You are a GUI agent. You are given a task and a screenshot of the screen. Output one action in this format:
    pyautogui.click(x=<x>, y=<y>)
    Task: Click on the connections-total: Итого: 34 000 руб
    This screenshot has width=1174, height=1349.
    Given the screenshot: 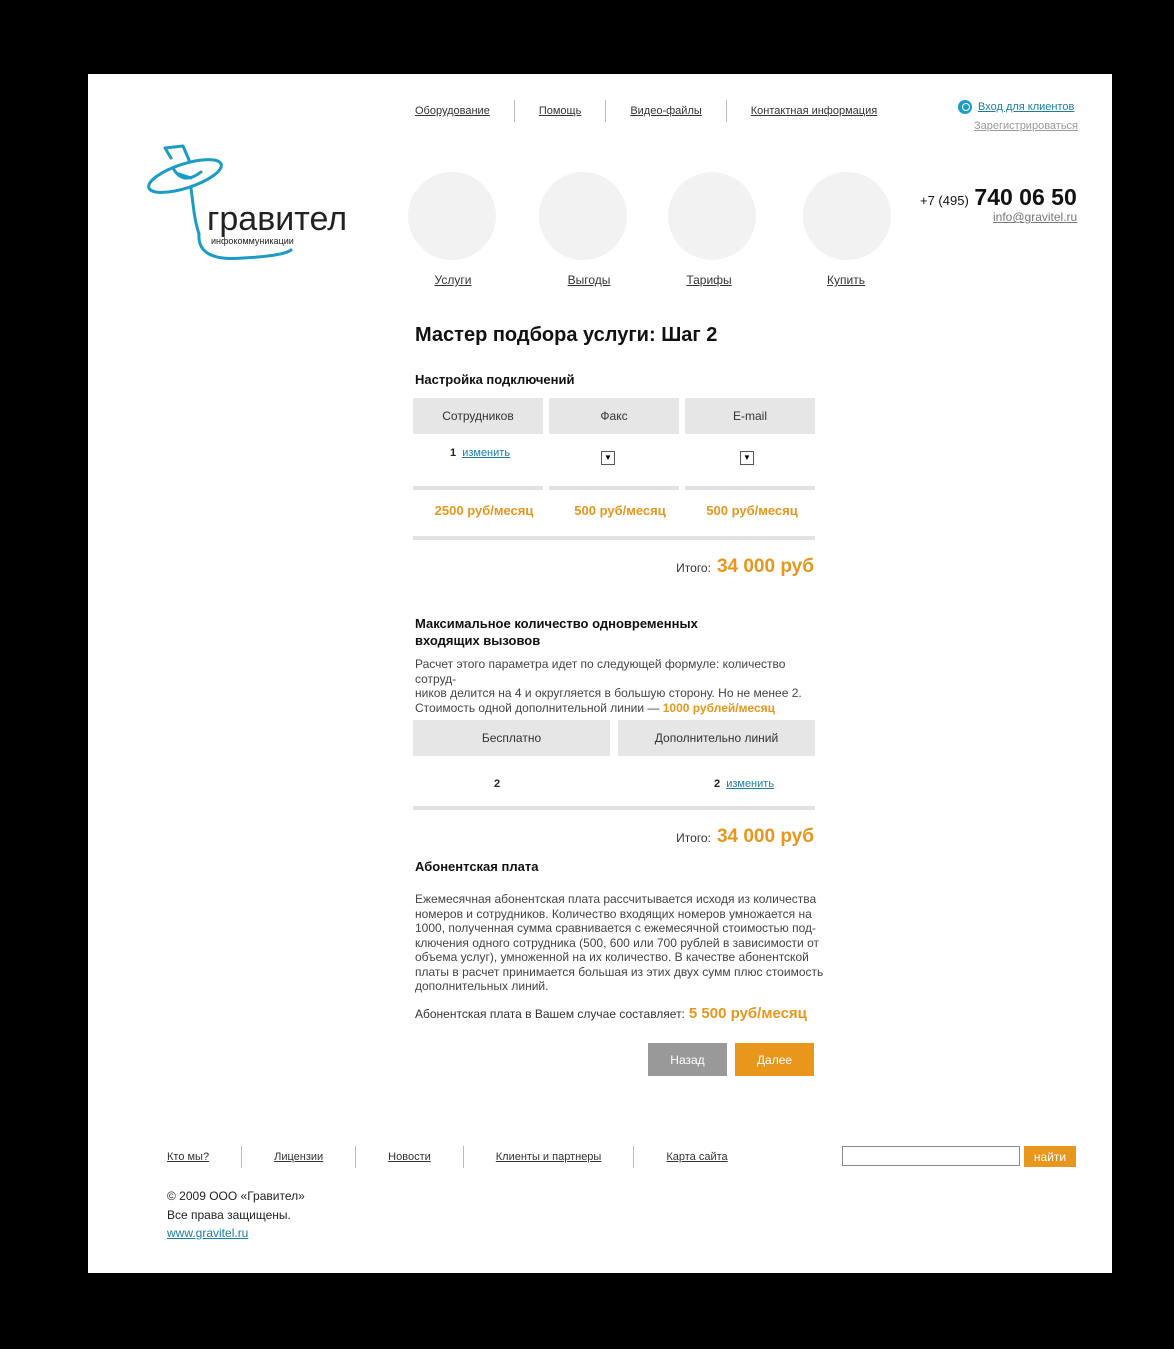 What is the action you would take?
    pyautogui.click(x=745, y=567)
    